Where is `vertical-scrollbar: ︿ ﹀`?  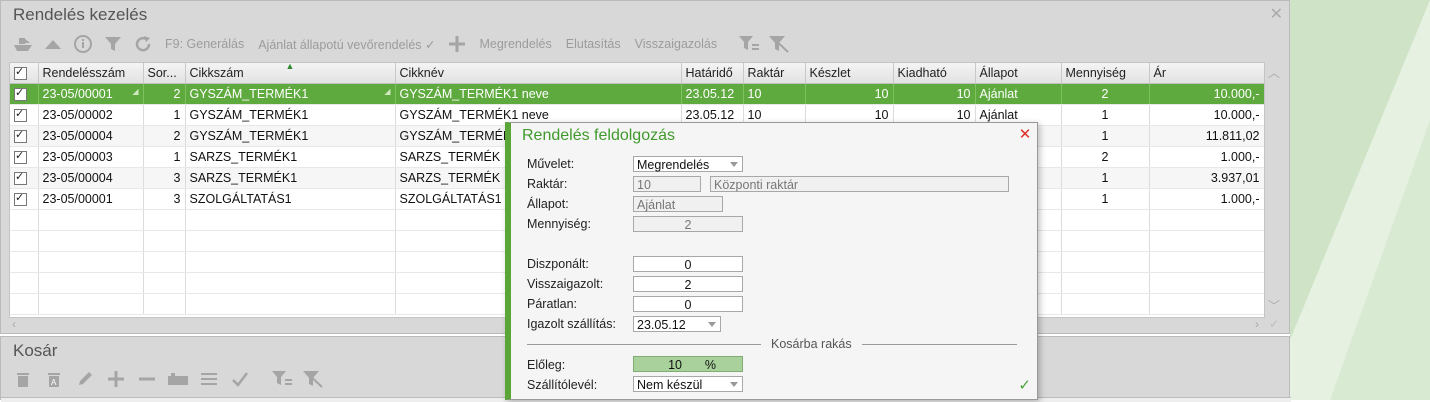 vertical-scrollbar: ︿ ﹀ is located at coordinates (1274, 189).